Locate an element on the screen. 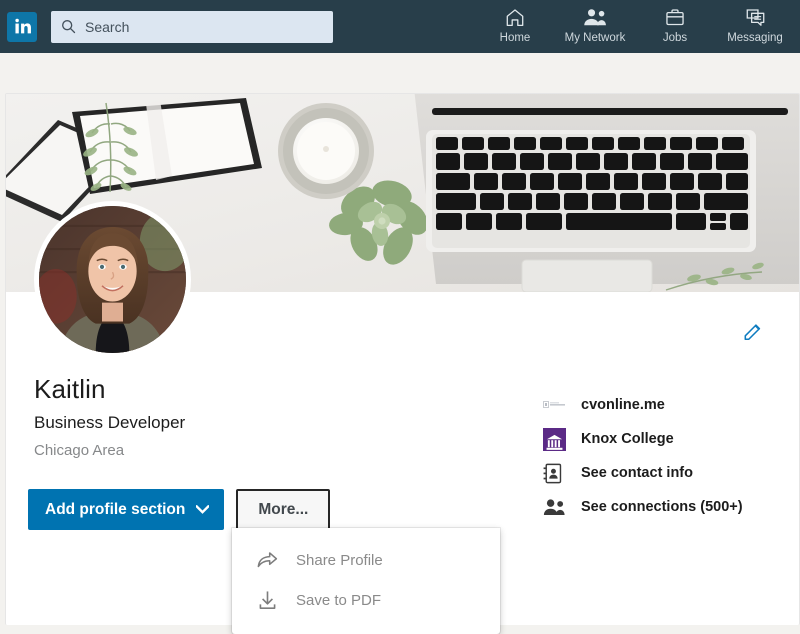  nav-item-messaging: Messaging is located at coordinates (755, 29).